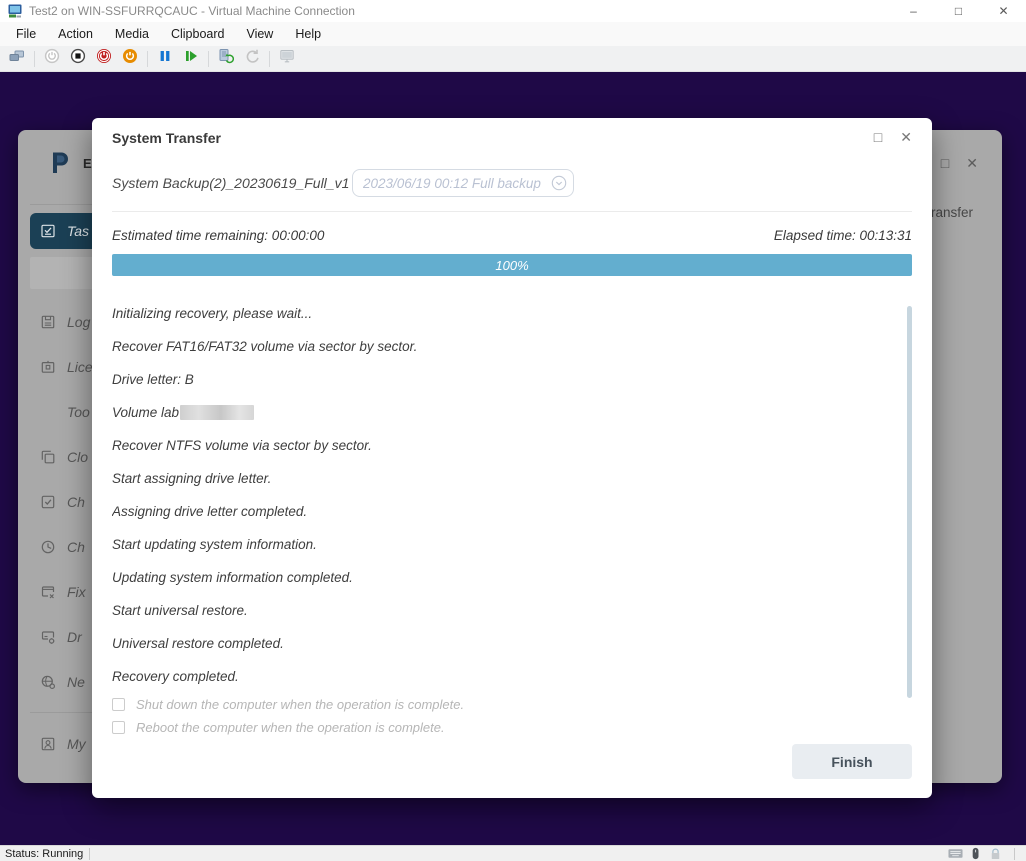 The height and width of the screenshot is (861, 1026). I want to click on log-line: Start assigning drive letter., so click(192, 478).